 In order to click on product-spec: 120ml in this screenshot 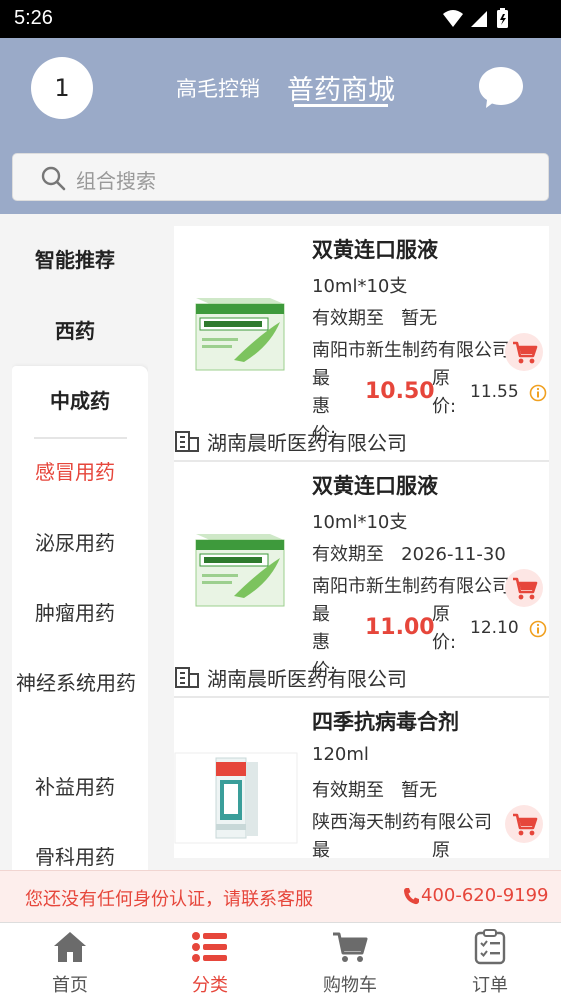, I will do `click(340, 754)`.